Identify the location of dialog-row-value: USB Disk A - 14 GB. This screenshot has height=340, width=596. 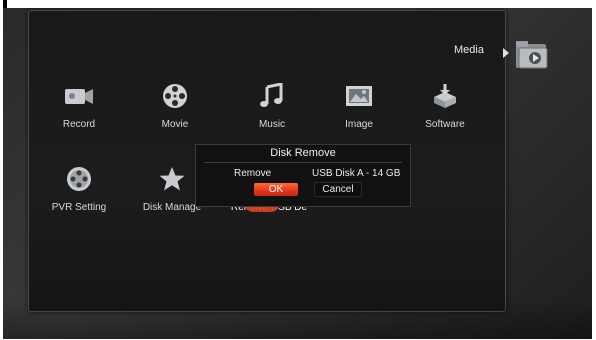
(356, 173).